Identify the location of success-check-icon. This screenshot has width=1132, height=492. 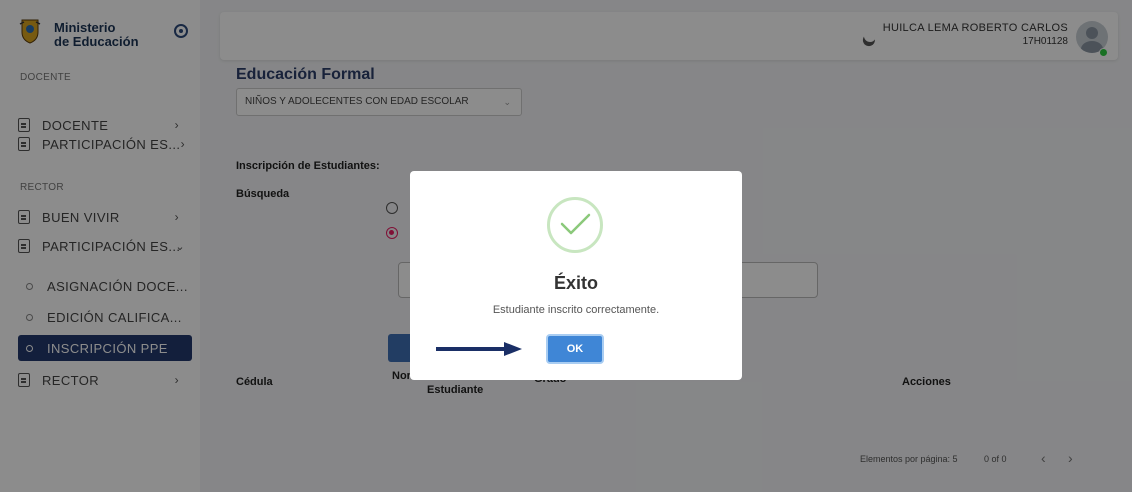
(575, 225).